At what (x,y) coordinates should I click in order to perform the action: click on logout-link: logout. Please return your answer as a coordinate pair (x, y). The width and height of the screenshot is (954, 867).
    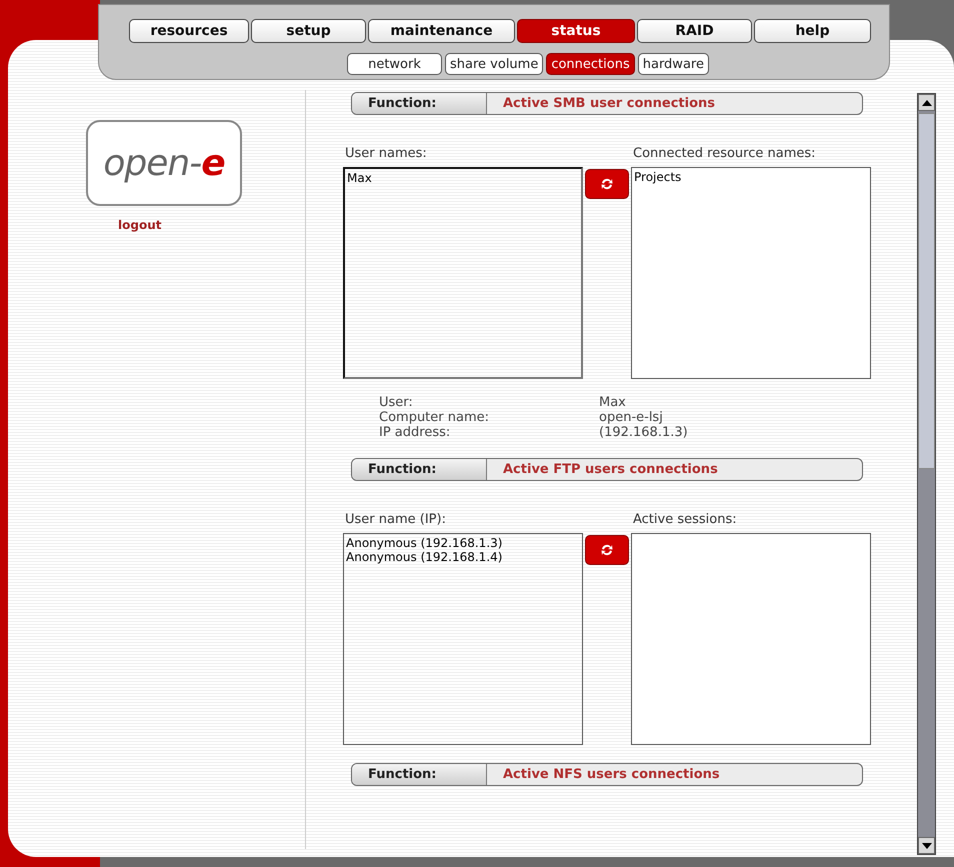
    Looking at the image, I should click on (140, 225).